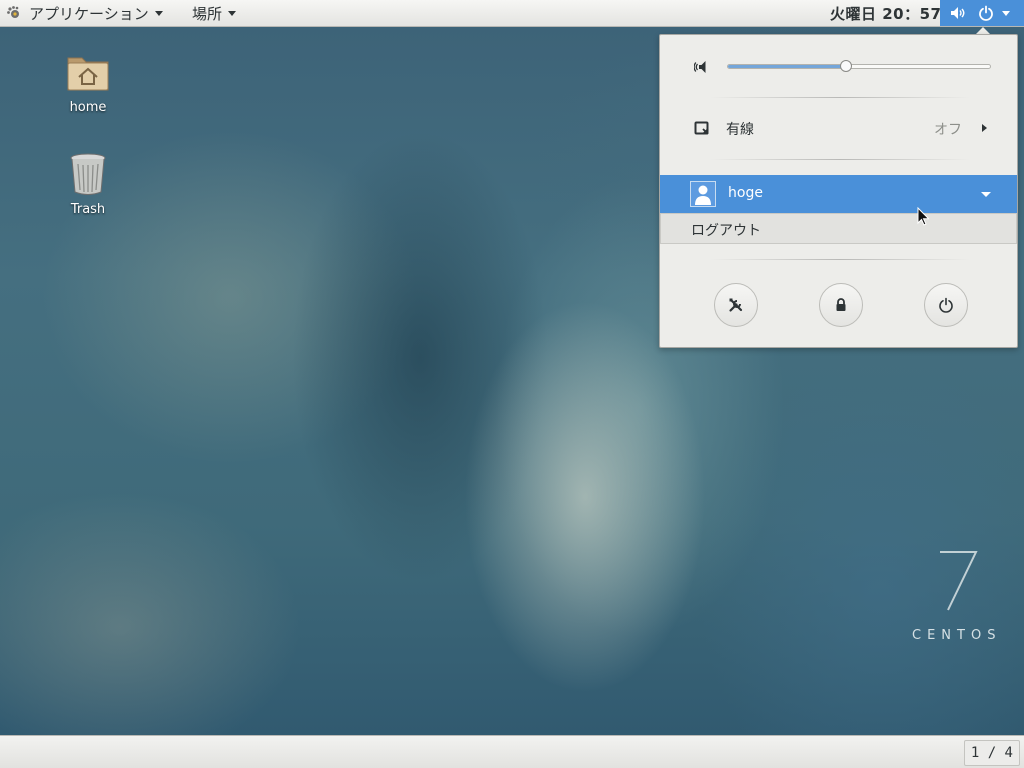  What do you see at coordinates (740, 130) in the screenshot?
I see `wired-network-label: 有線` at bounding box center [740, 130].